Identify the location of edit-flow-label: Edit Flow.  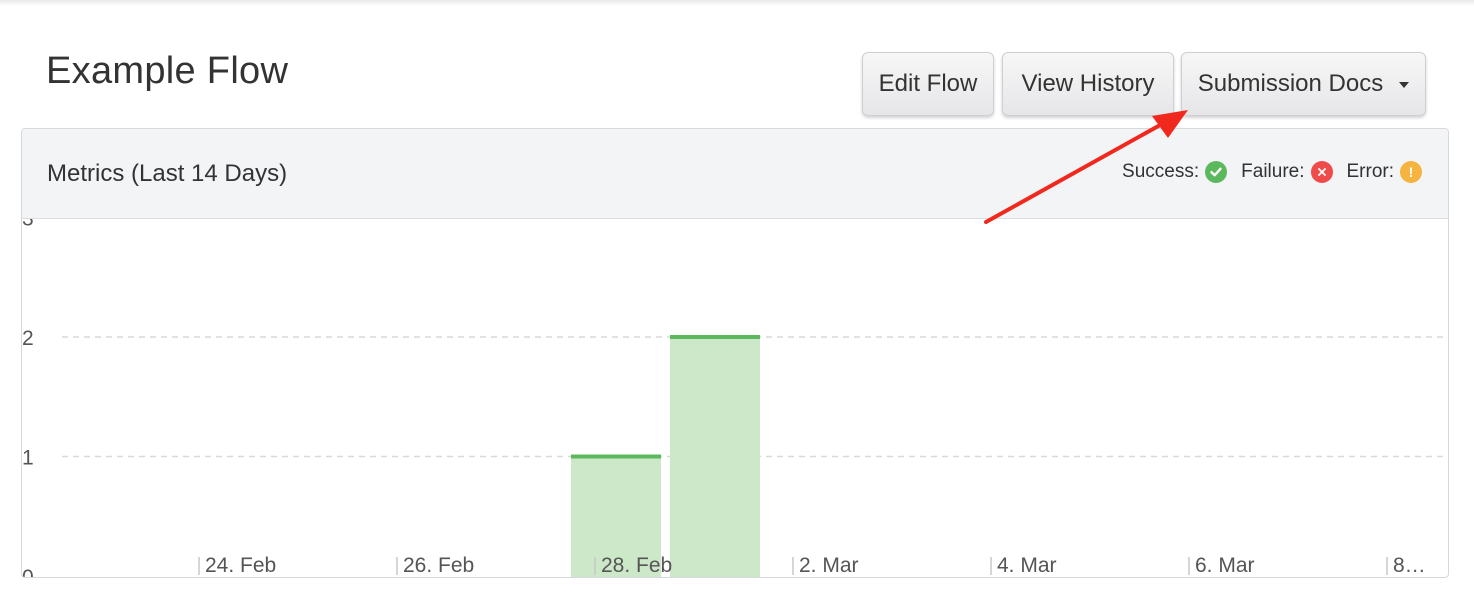
(928, 83).